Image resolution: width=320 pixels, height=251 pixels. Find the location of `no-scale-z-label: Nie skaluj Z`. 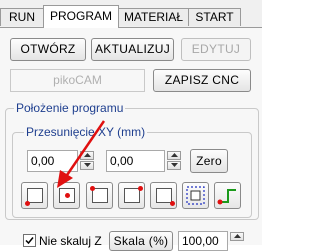

no-scale-z-label: Nie skaluj Z is located at coordinates (70, 241).